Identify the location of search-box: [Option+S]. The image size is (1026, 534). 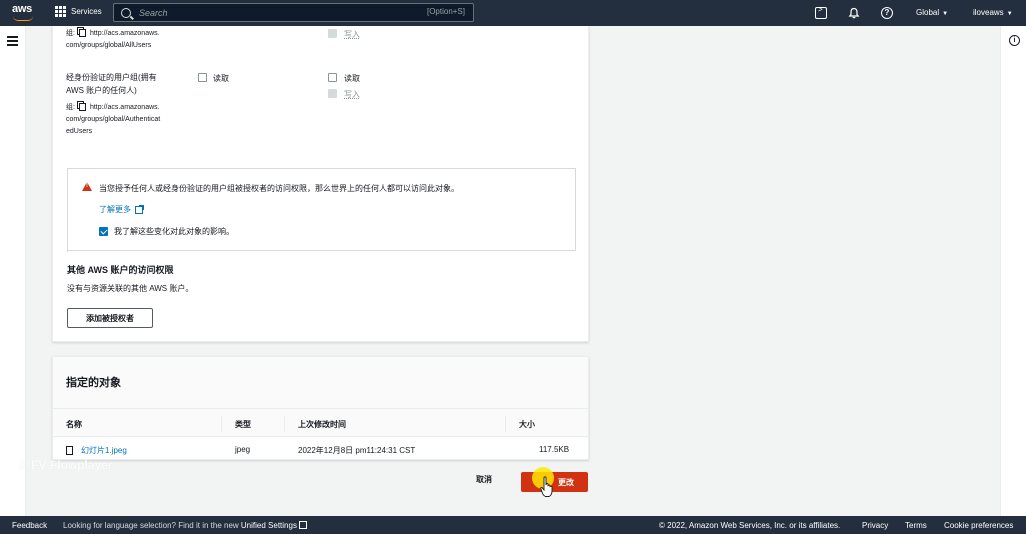
(293, 12).